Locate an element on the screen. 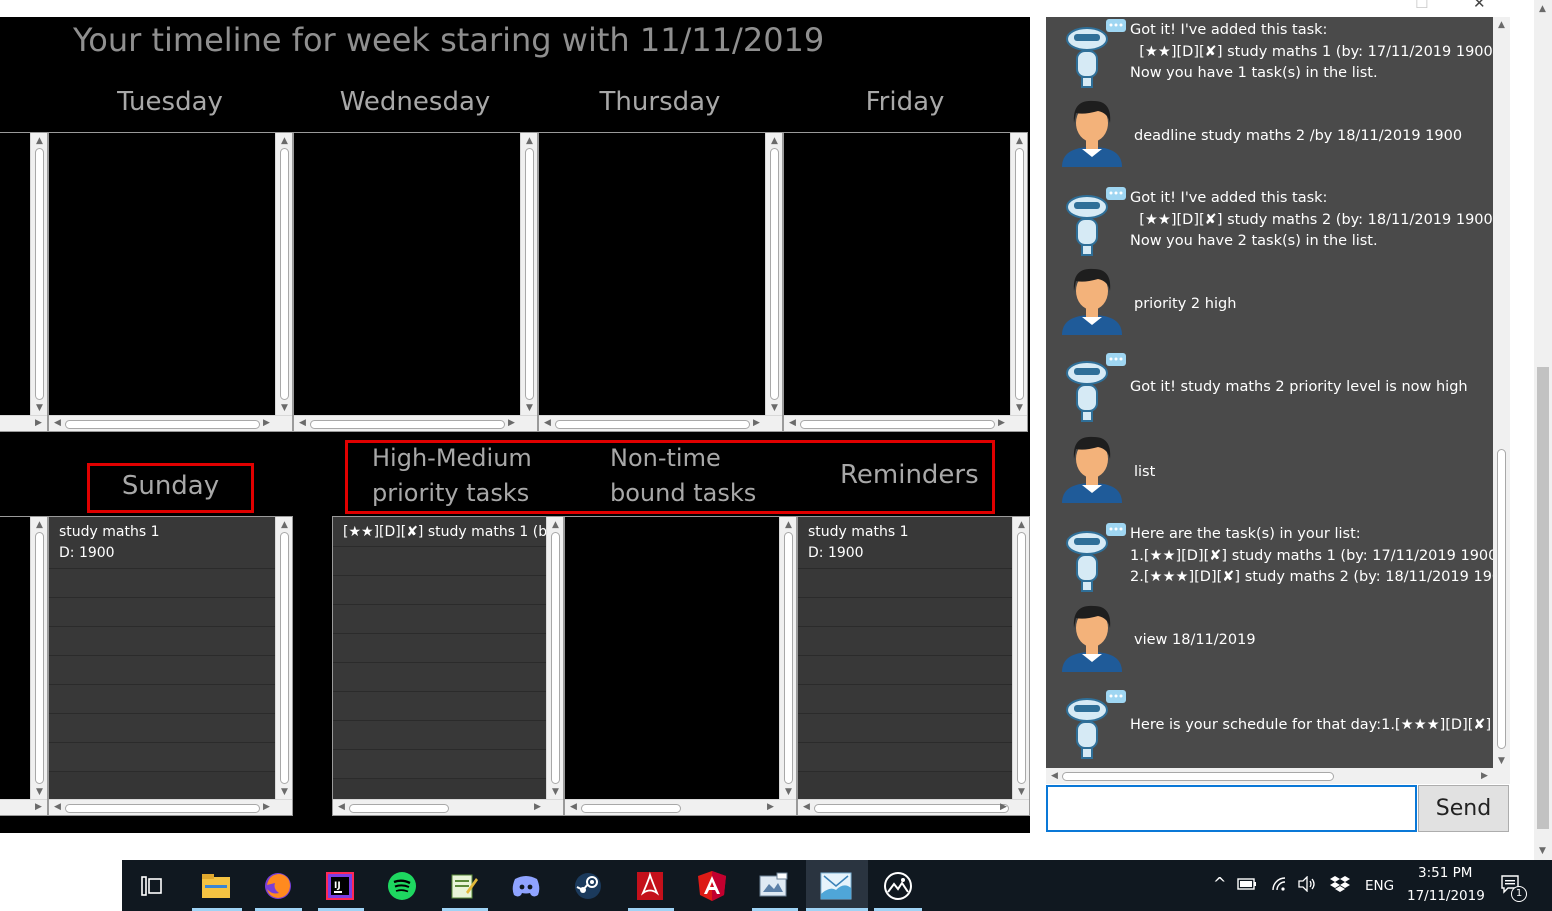 The width and height of the screenshot is (1552, 911). notepad-icon is located at coordinates (464, 886).